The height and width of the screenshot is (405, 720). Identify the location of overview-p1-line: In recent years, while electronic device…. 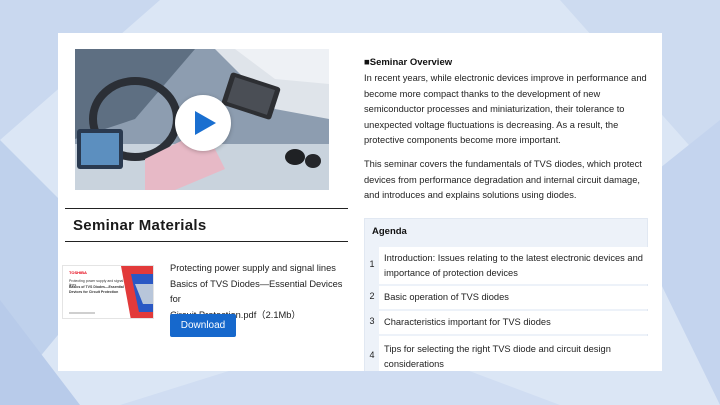
(505, 78).